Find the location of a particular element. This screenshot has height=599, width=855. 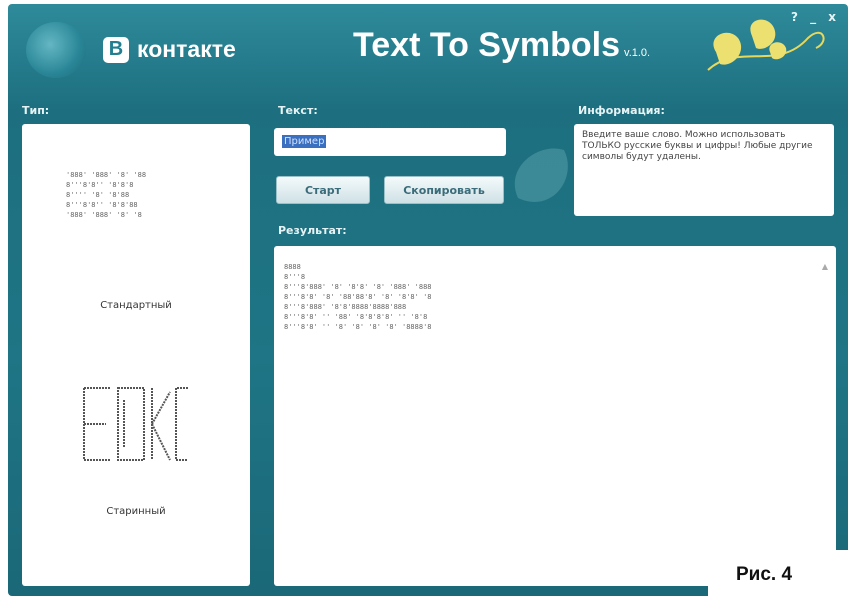

scroll-up-icon: ▲ is located at coordinates (825, 266).